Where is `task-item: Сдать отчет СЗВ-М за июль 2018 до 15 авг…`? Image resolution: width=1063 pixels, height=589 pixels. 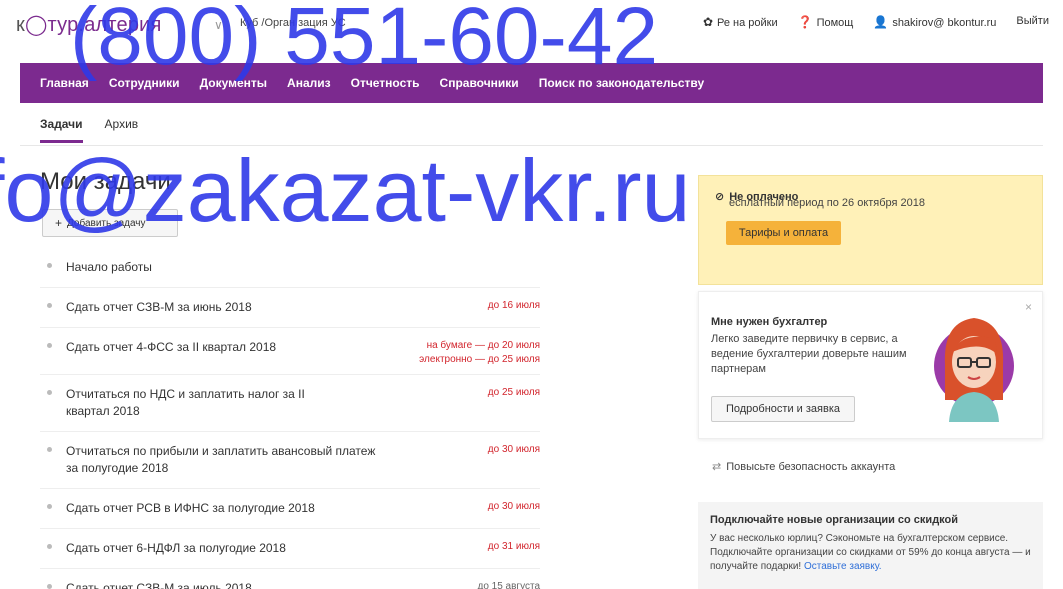 task-item: Сдать отчет СЗВ-М за июль 2018 до 15 авг… is located at coordinates (290, 579).